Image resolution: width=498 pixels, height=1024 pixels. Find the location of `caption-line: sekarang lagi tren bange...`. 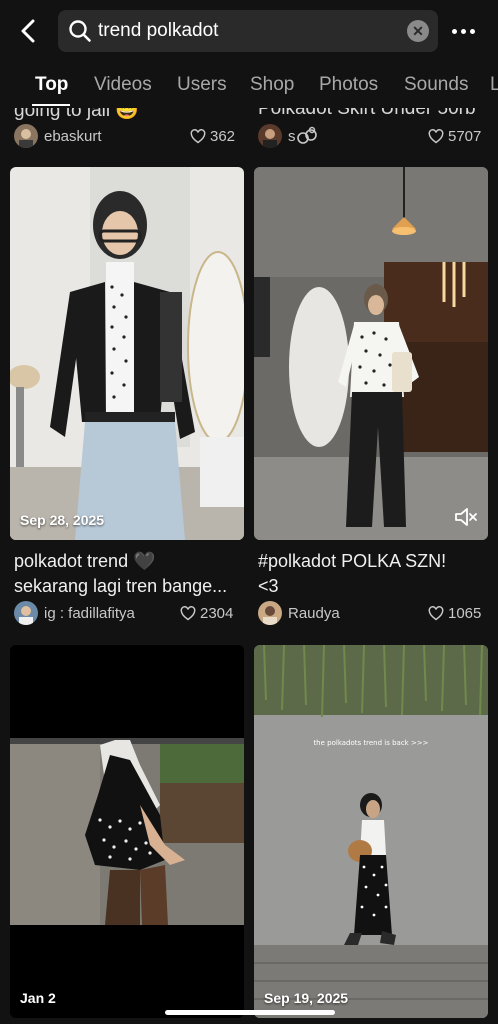

caption-line: sekarang lagi tren bange... is located at coordinates (121, 586).